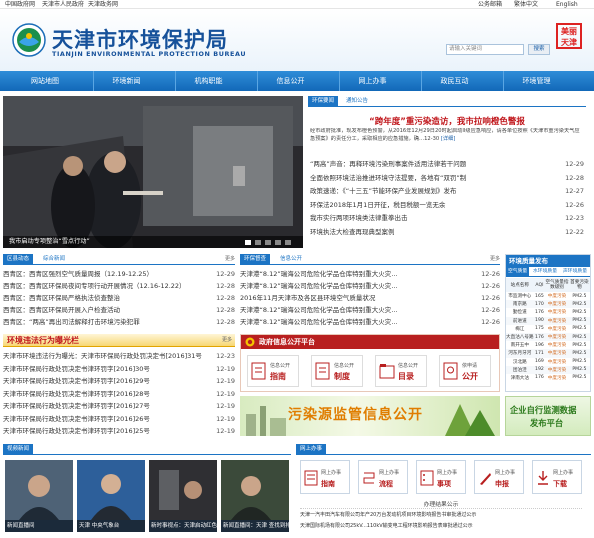 The width and height of the screenshot is (594, 538). What do you see at coordinates (119, 419) in the screenshot?
I see `list-item: 天津市环保局行政处罚决定书津环罚字[2016]26号 12-19` at bounding box center [119, 419].